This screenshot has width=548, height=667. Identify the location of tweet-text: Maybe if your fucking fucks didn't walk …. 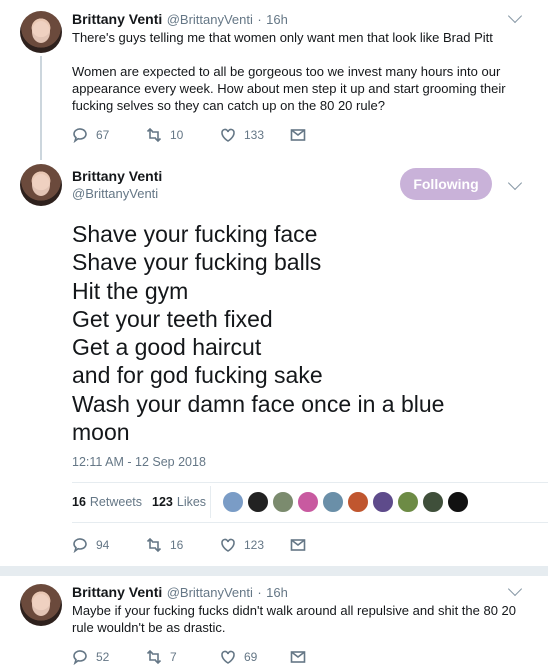
(294, 619).